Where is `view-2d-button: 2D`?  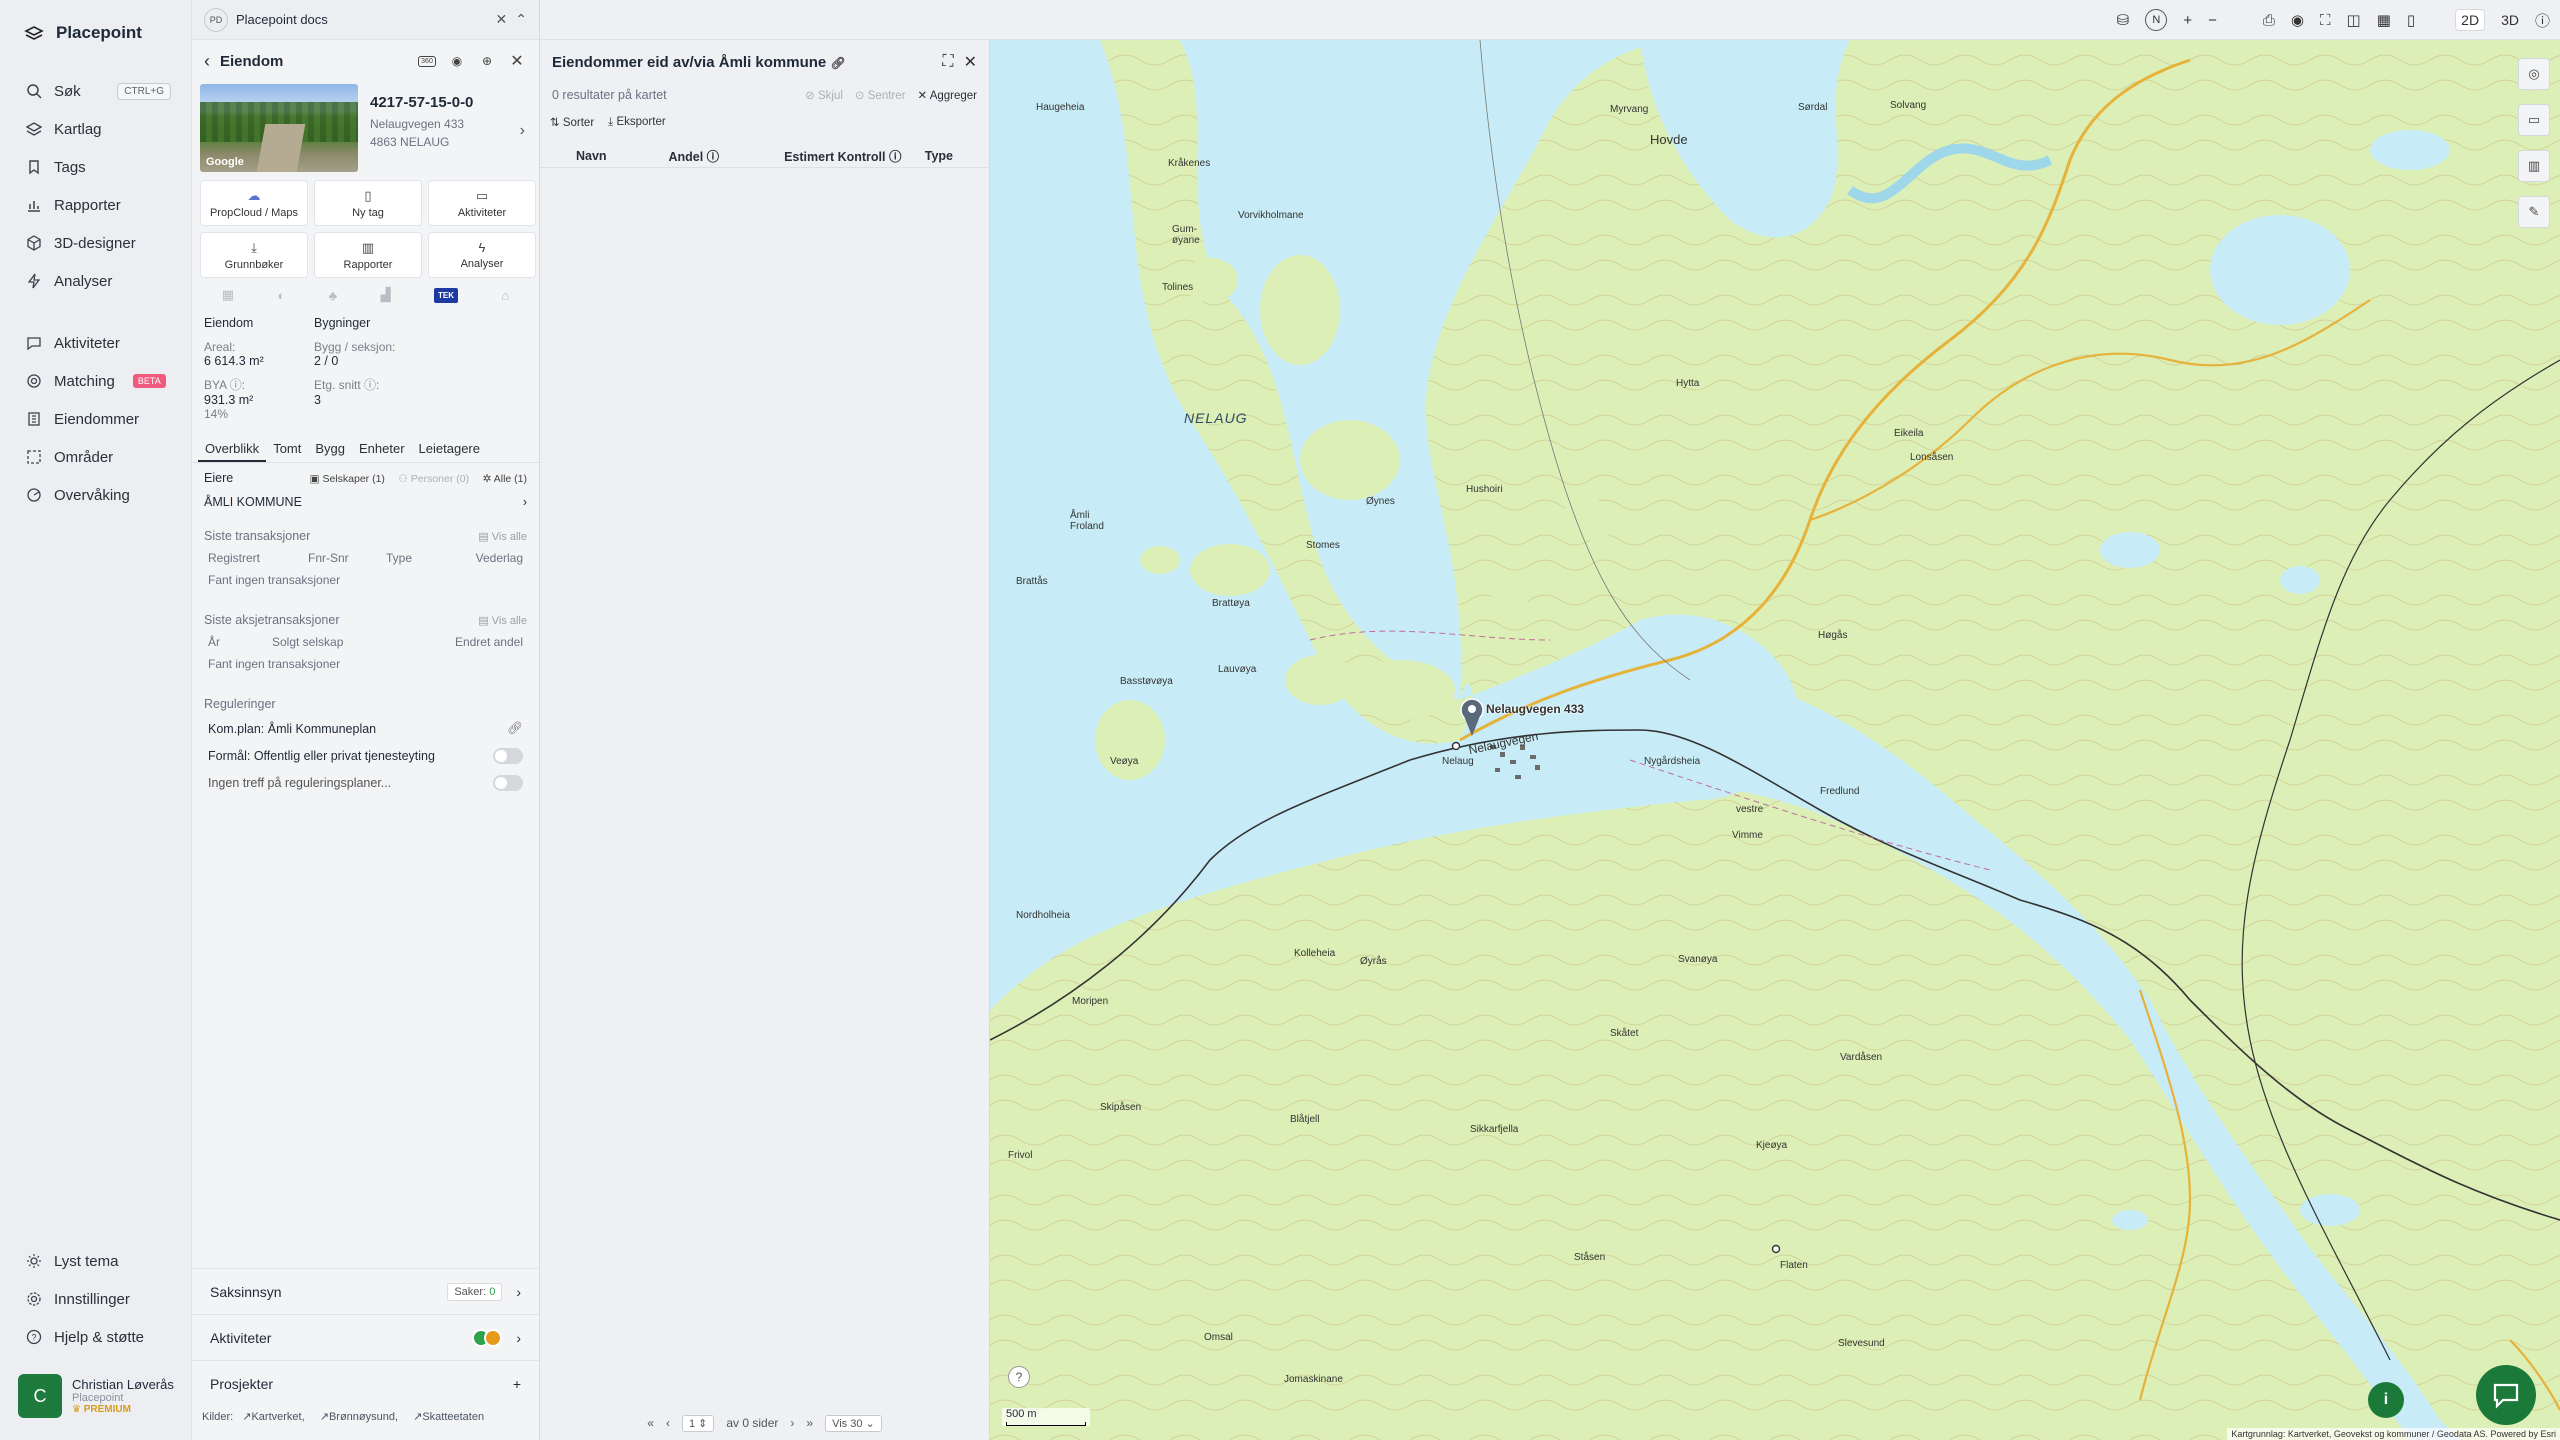
view-2d-button: 2D is located at coordinates (2470, 20).